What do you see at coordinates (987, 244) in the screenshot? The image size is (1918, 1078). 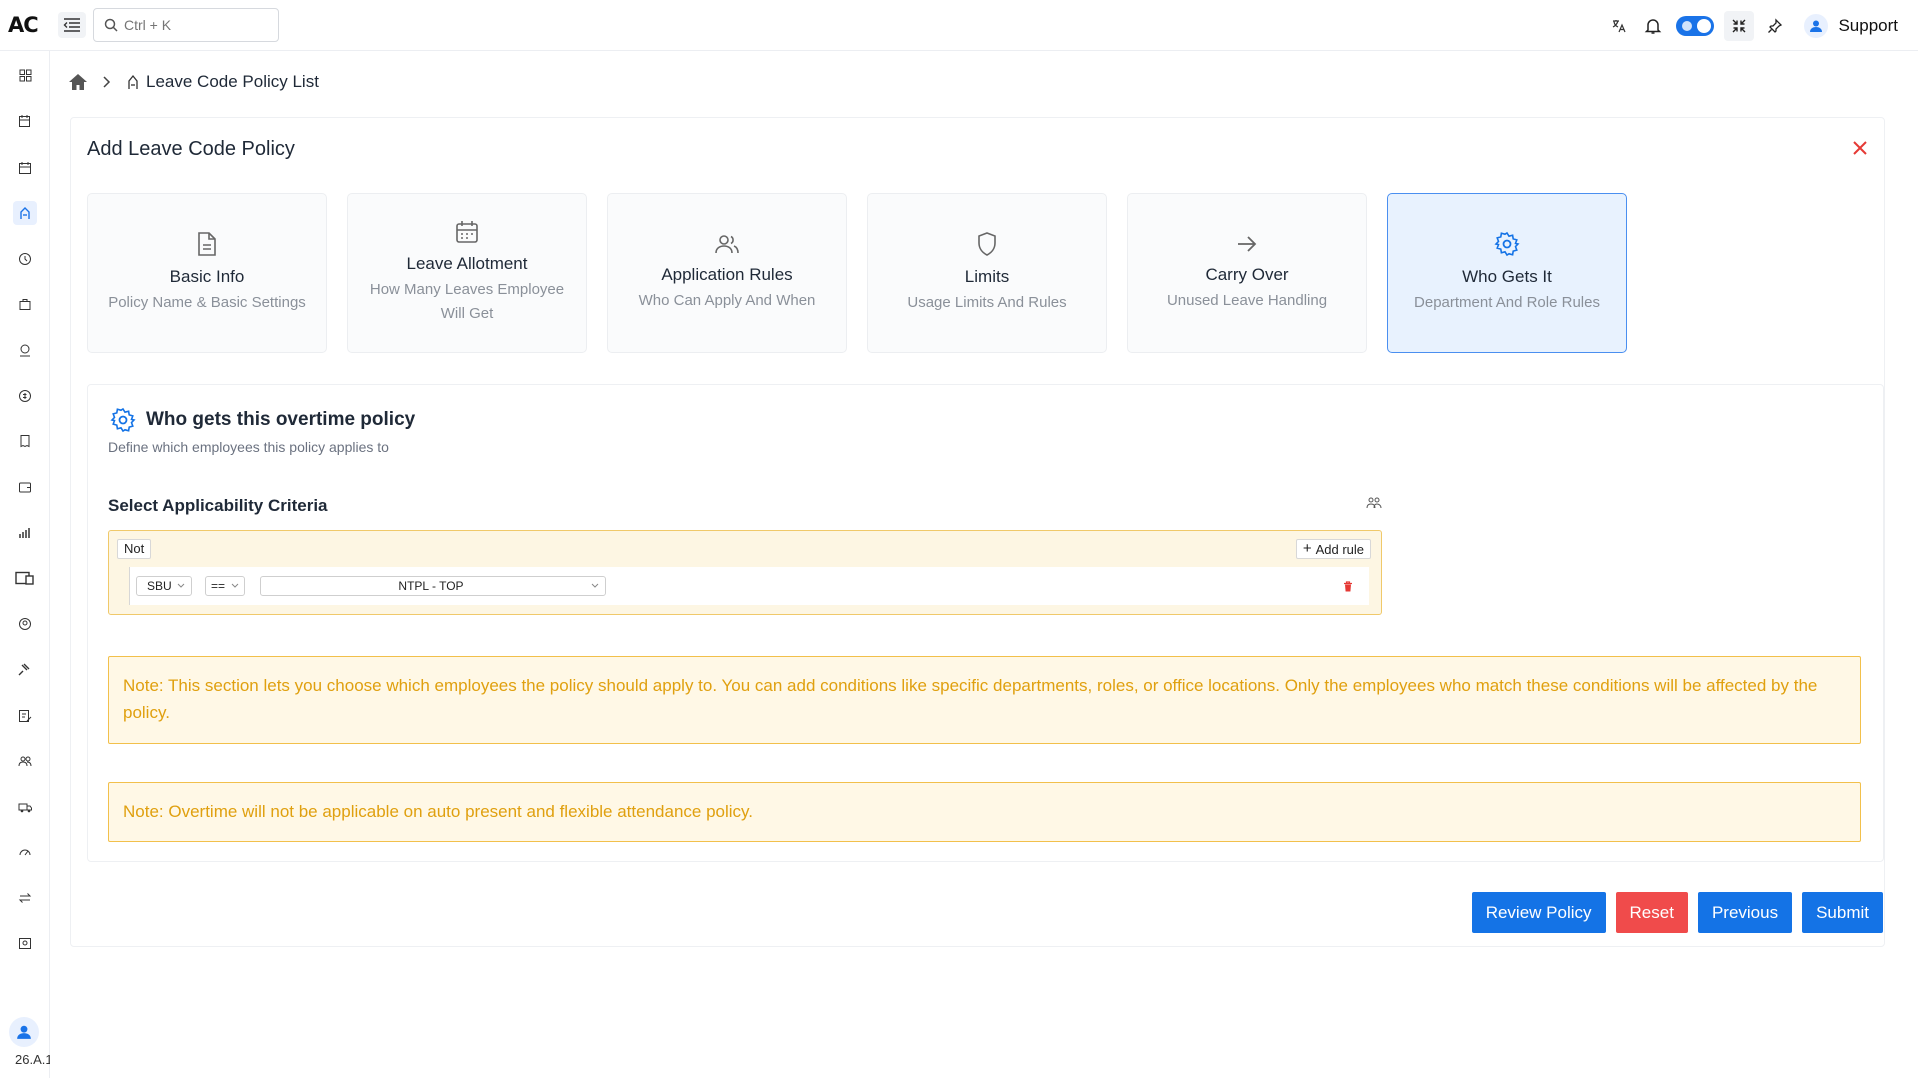 I see `shield-icon` at bounding box center [987, 244].